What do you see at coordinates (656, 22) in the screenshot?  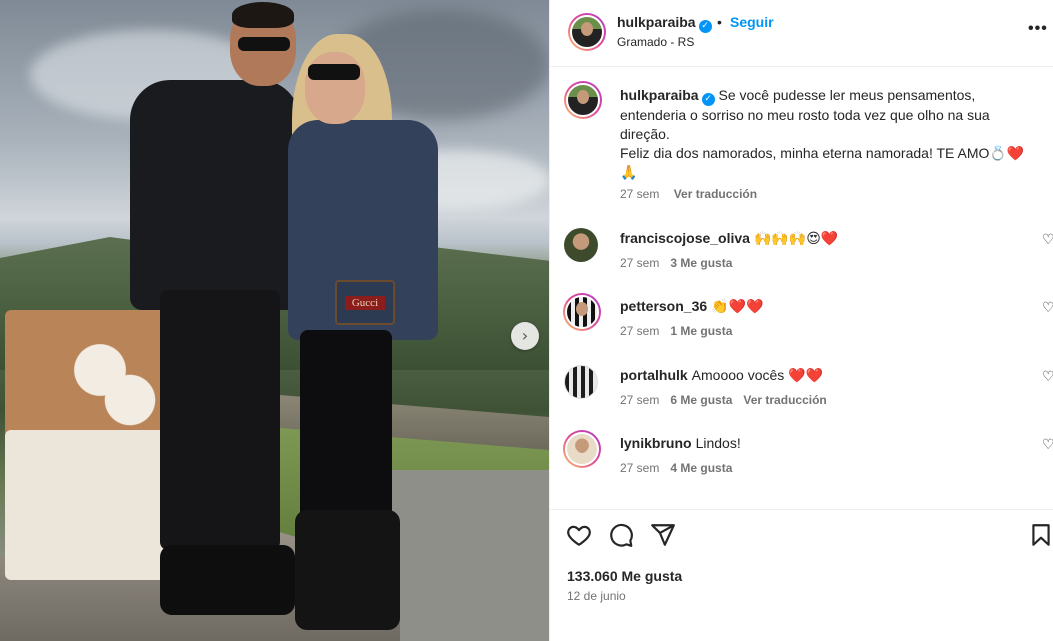 I see `author-username-text: hulkparaiba` at bounding box center [656, 22].